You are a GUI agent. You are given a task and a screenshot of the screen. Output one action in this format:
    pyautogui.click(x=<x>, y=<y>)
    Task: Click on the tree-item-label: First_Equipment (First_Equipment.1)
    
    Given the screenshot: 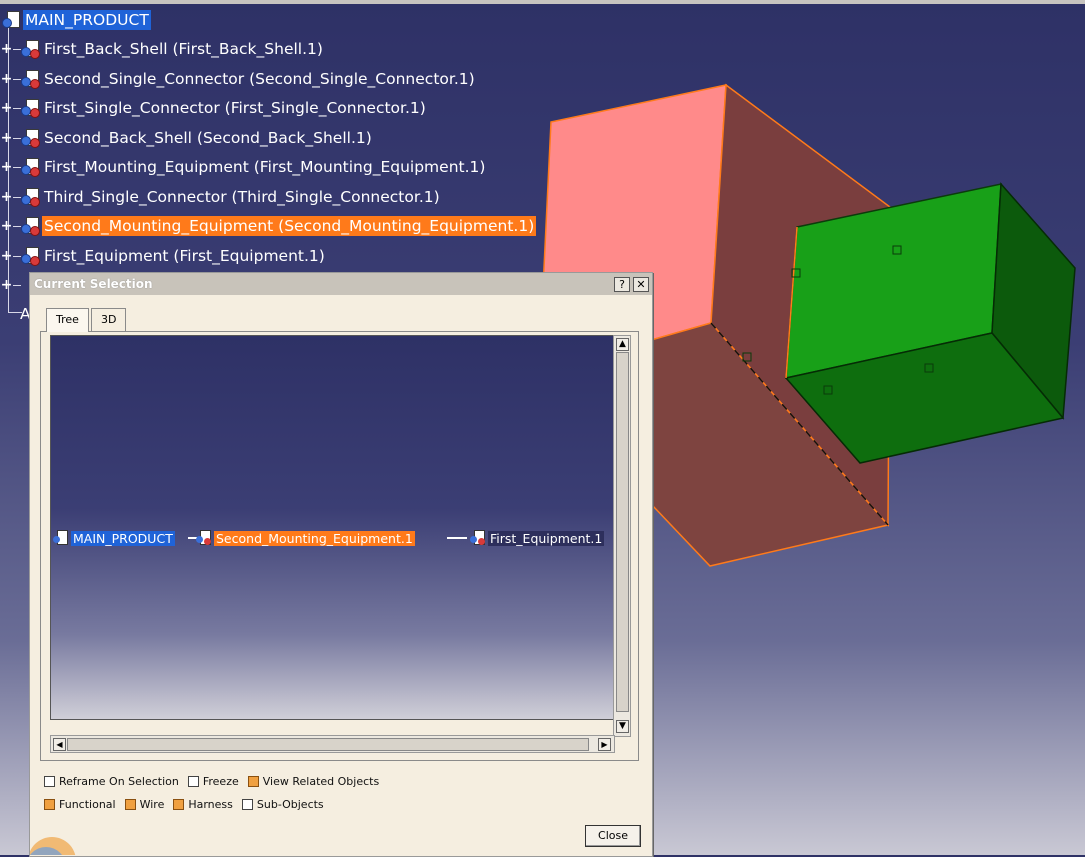 What is the action you would take?
    pyautogui.click(x=184, y=256)
    